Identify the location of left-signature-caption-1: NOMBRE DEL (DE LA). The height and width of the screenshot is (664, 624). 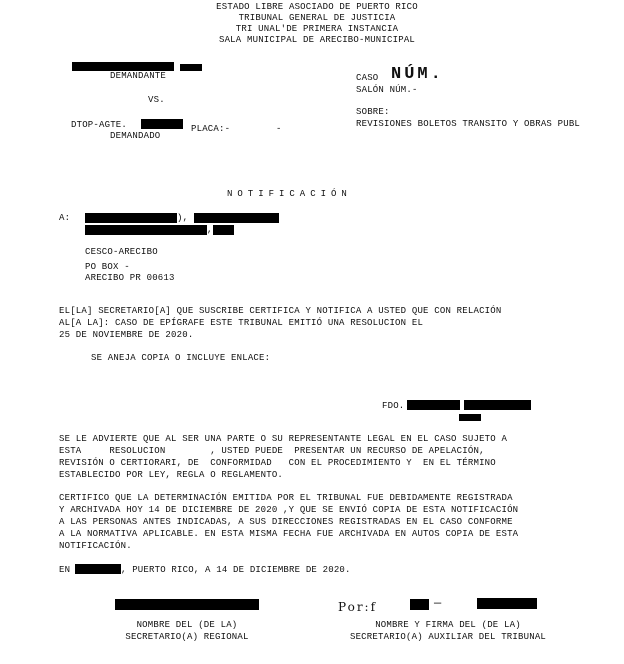
(187, 625).